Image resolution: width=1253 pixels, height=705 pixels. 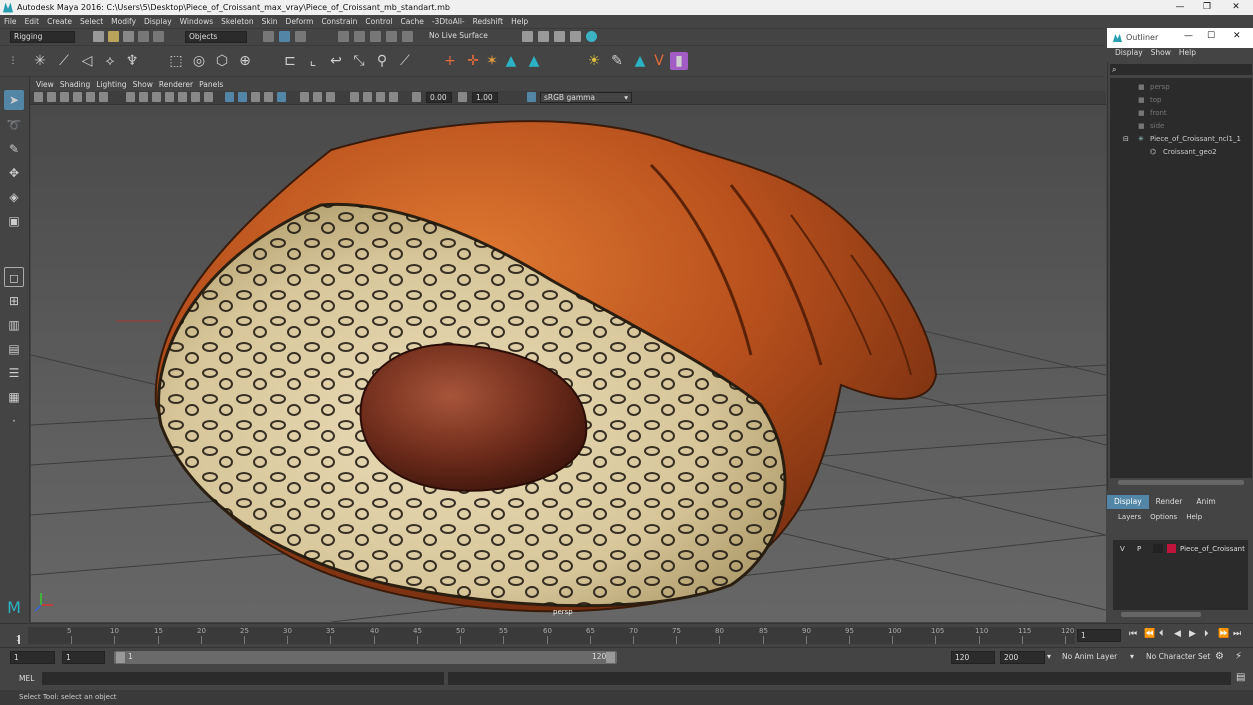 I want to click on bookmark-icon, so click(x=64, y=97).